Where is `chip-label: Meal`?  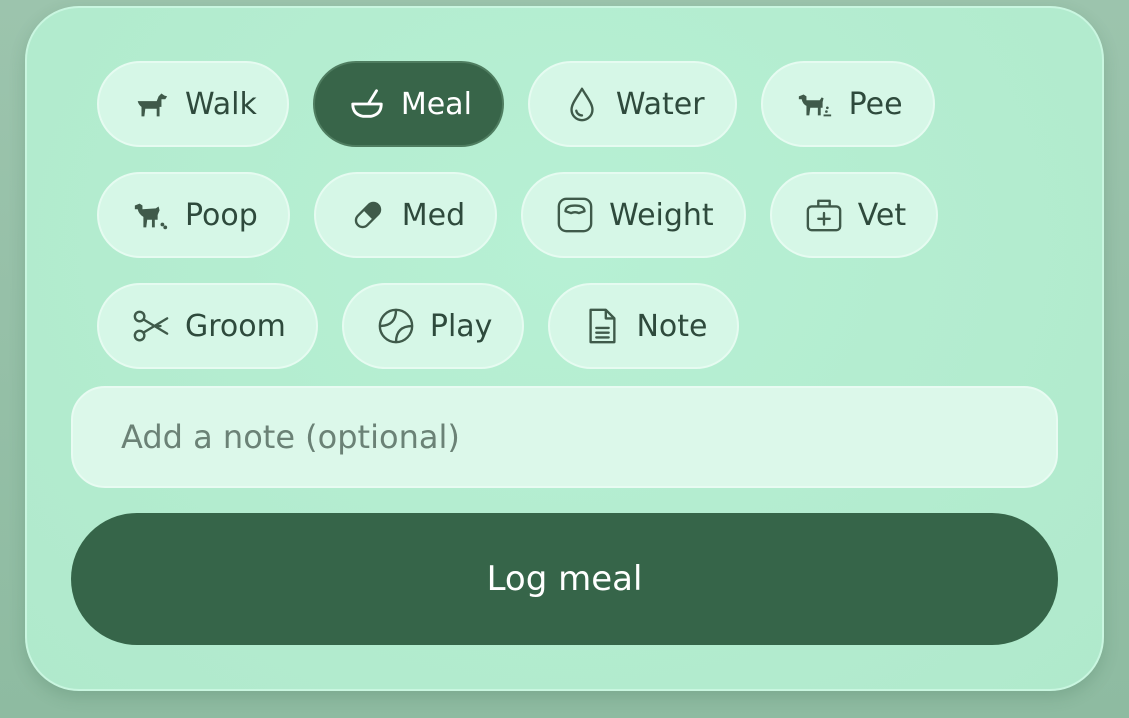
chip-label: Meal is located at coordinates (436, 104).